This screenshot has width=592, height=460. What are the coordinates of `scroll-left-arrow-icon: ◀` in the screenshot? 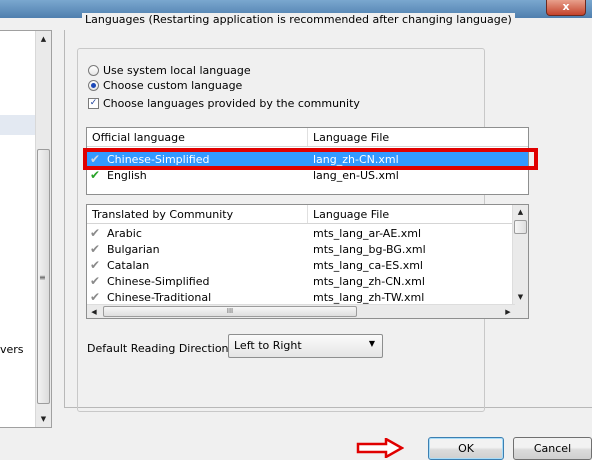 It's located at (94, 312).